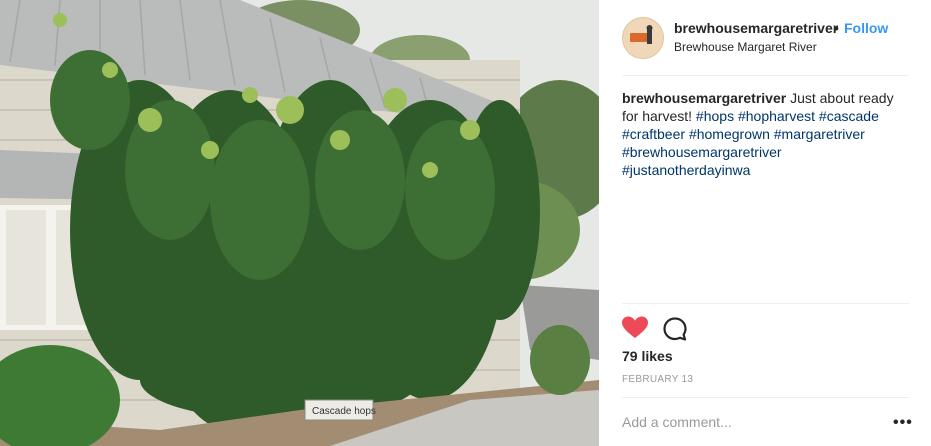 This screenshot has width=931, height=446. I want to click on hashtag-link: #brewhousemargaretriver, so click(702, 152).